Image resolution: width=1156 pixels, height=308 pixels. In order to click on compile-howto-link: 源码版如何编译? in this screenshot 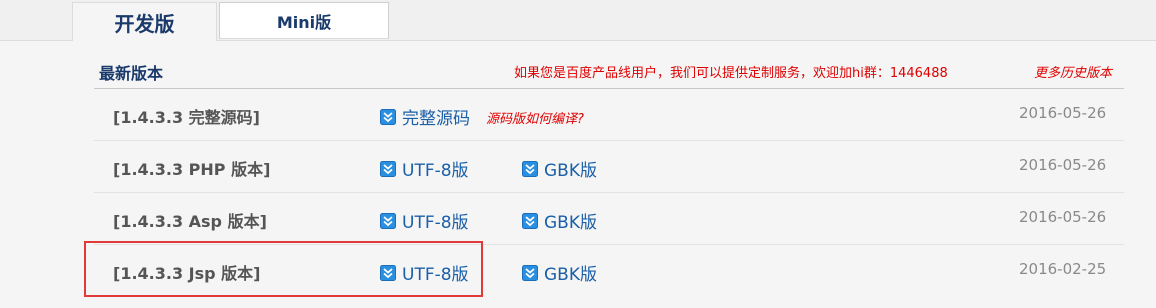, I will do `click(535, 117)`.